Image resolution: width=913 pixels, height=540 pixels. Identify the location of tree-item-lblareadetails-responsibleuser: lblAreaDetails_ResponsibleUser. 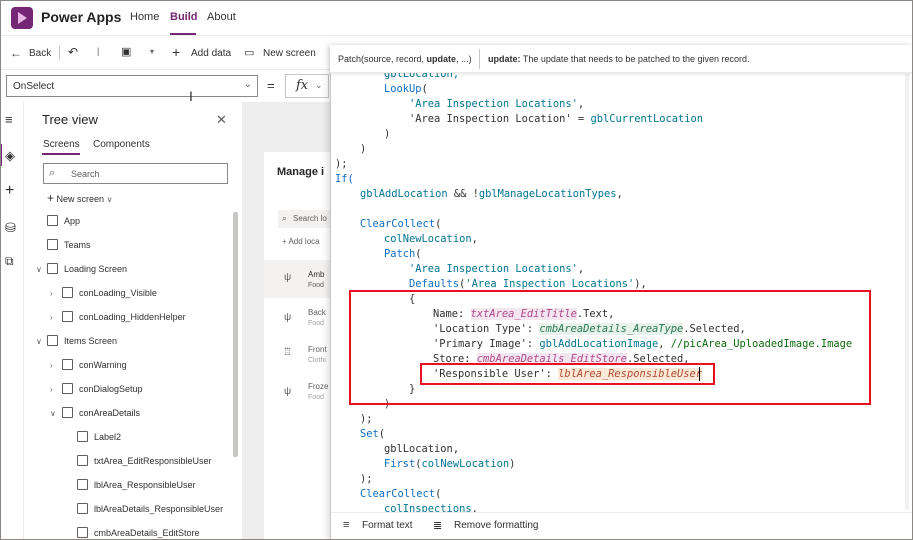
(133, 510).